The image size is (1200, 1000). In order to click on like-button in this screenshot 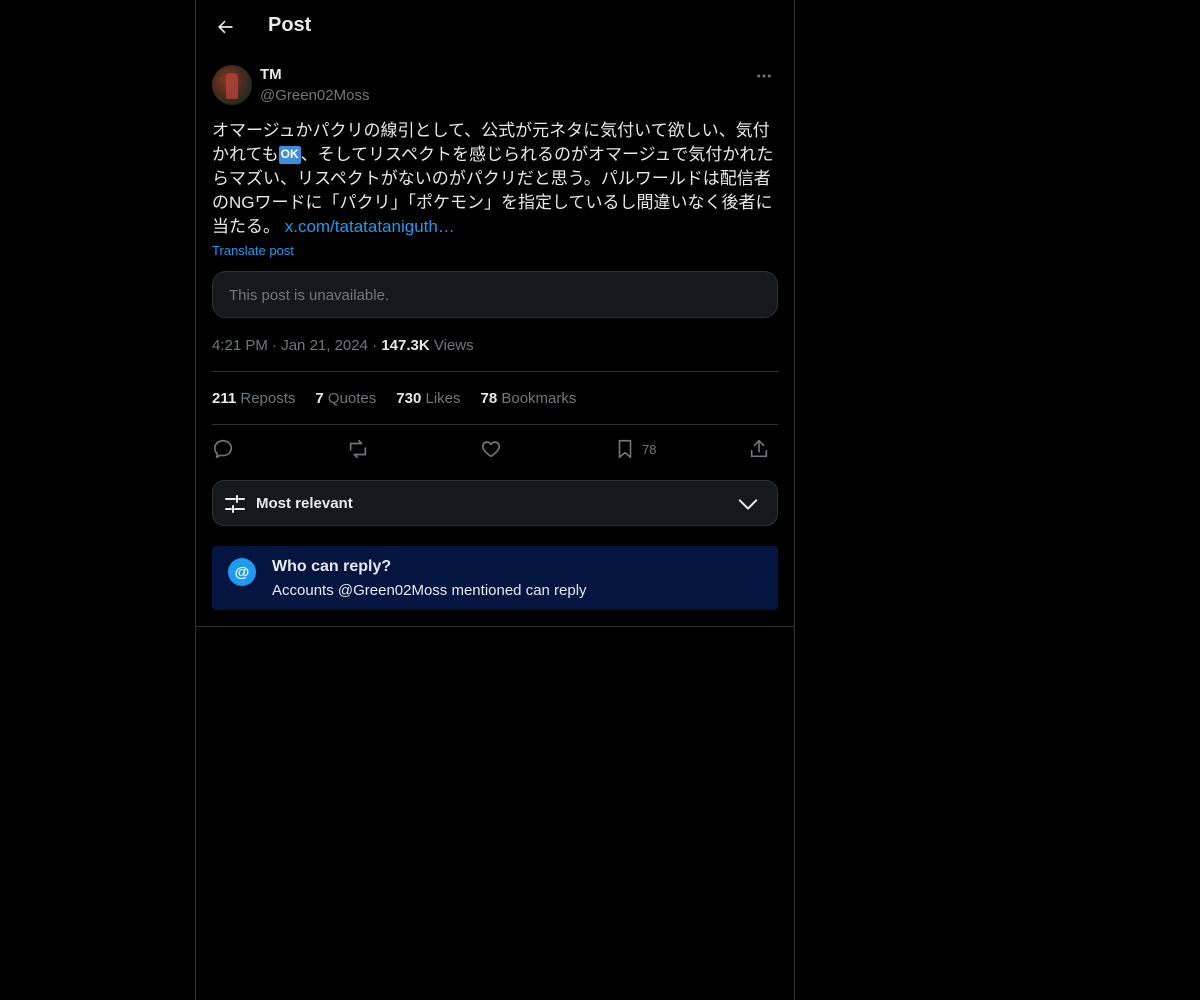, I will do `click(491, 449)`.